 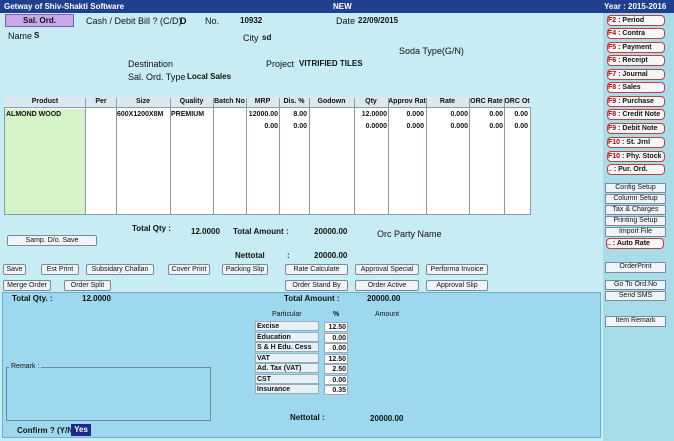 What do you see at coordinates (108, 394) in the screenshot?
I see `remark-box` at bounding box center [108, 394].